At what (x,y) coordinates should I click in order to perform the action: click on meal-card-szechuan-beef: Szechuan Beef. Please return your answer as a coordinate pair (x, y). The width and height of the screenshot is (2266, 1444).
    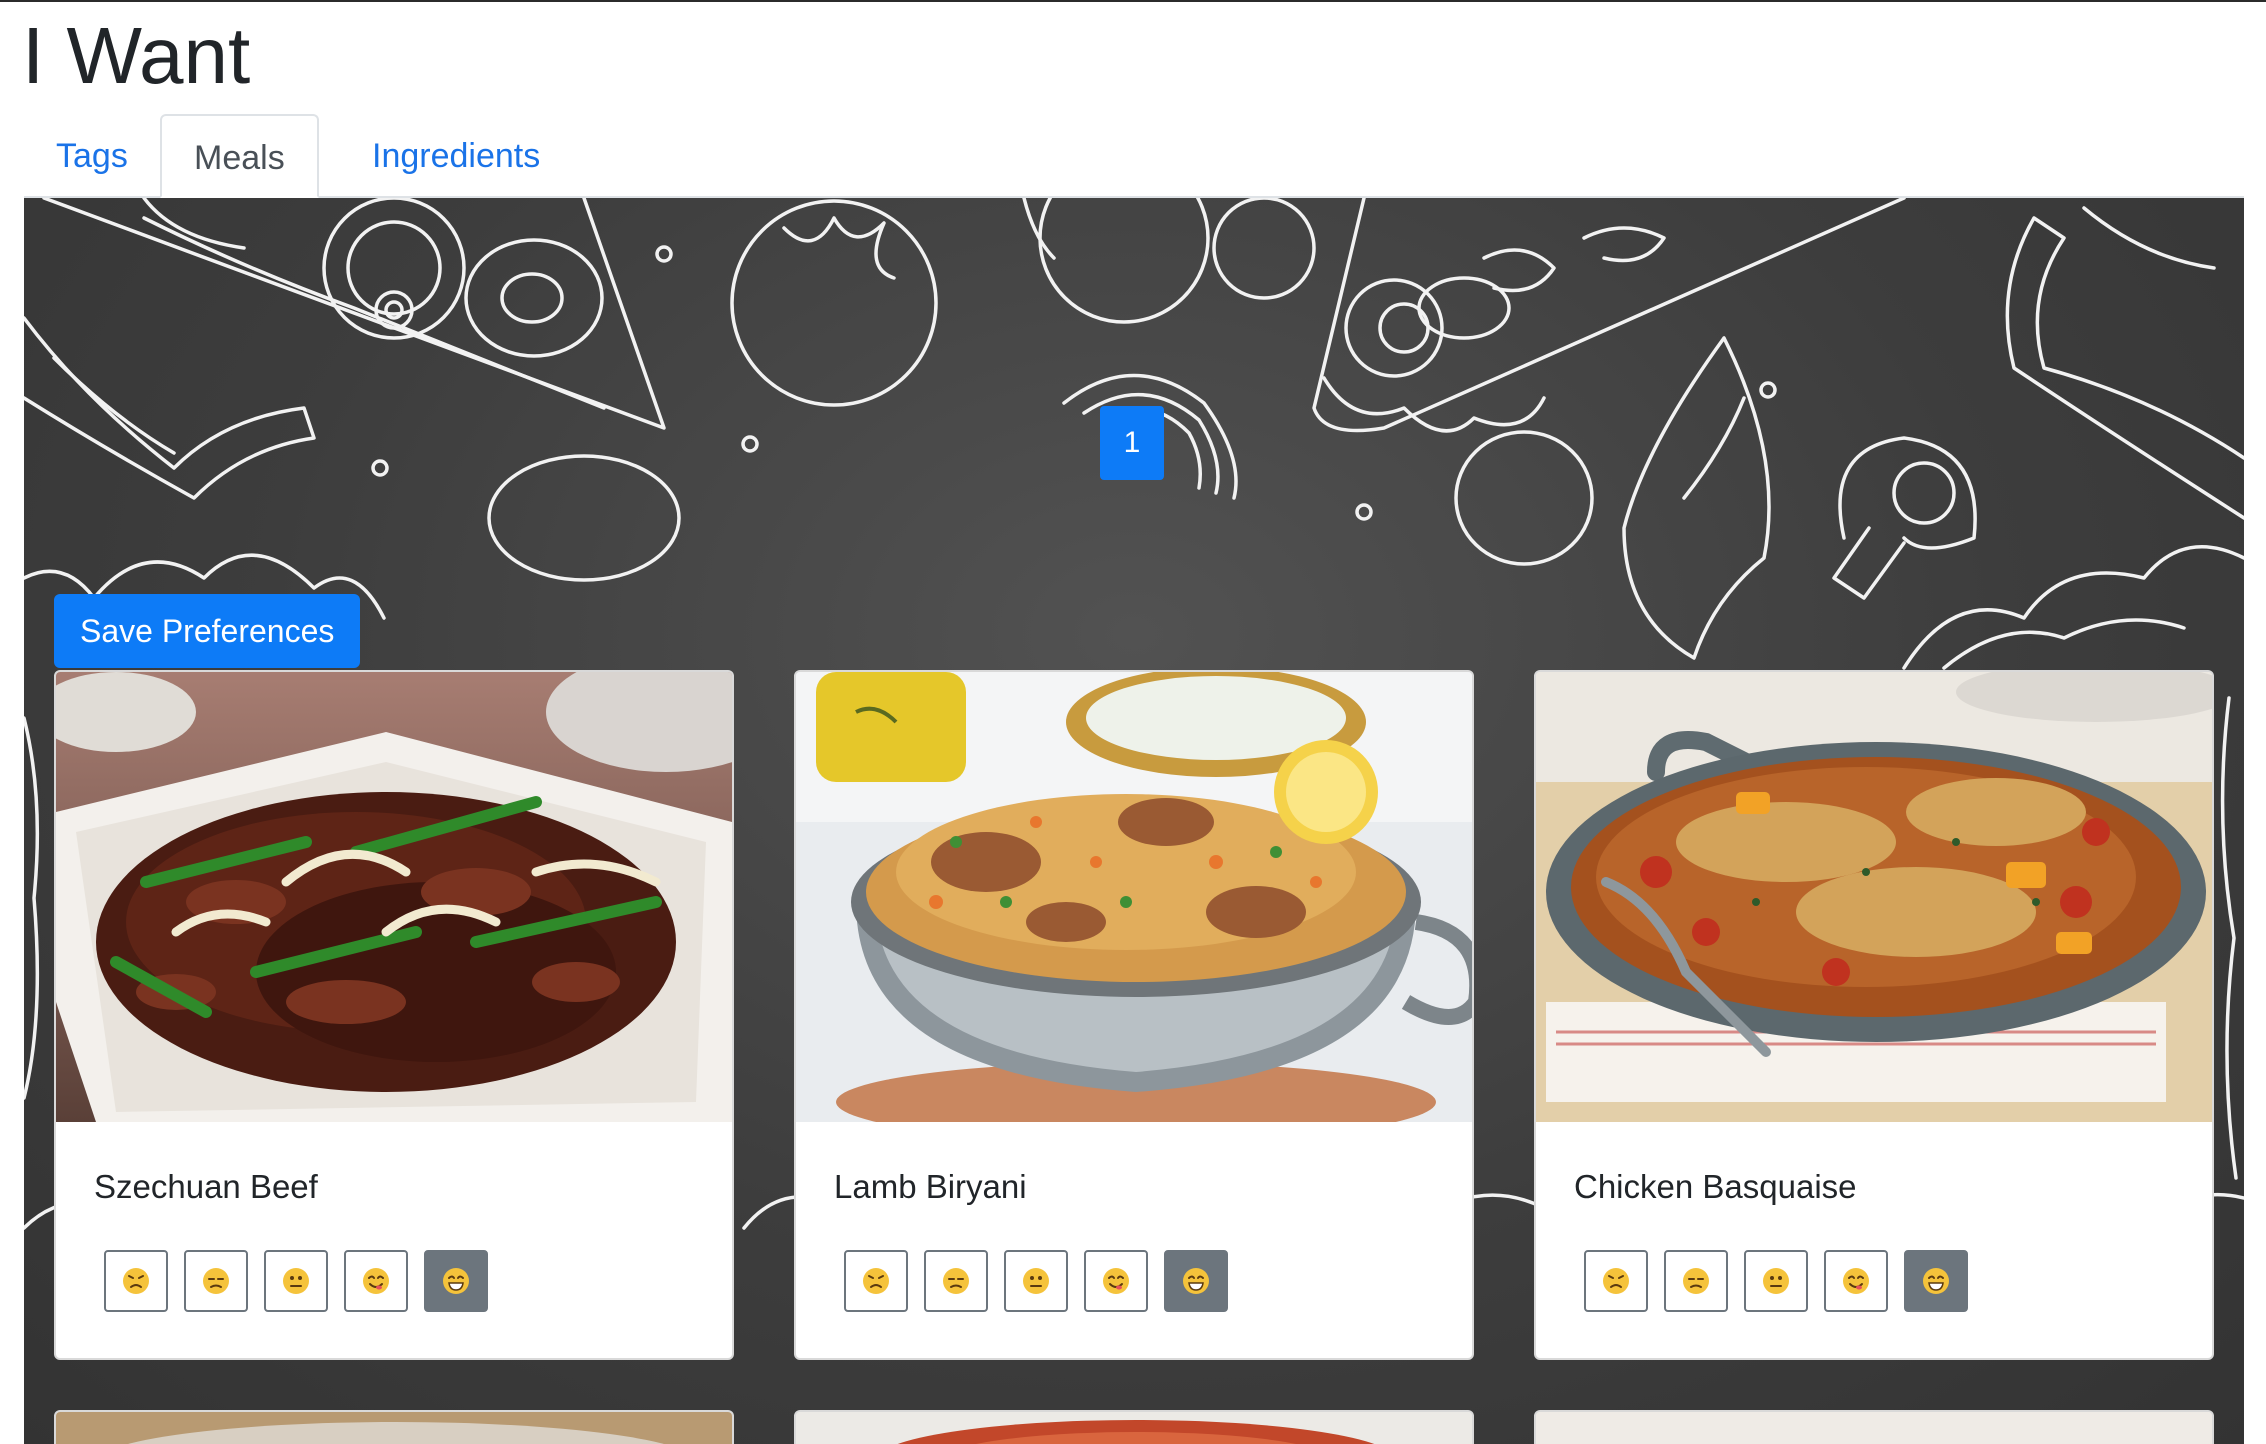
    Looking at the image, I should click on (394, 1015).